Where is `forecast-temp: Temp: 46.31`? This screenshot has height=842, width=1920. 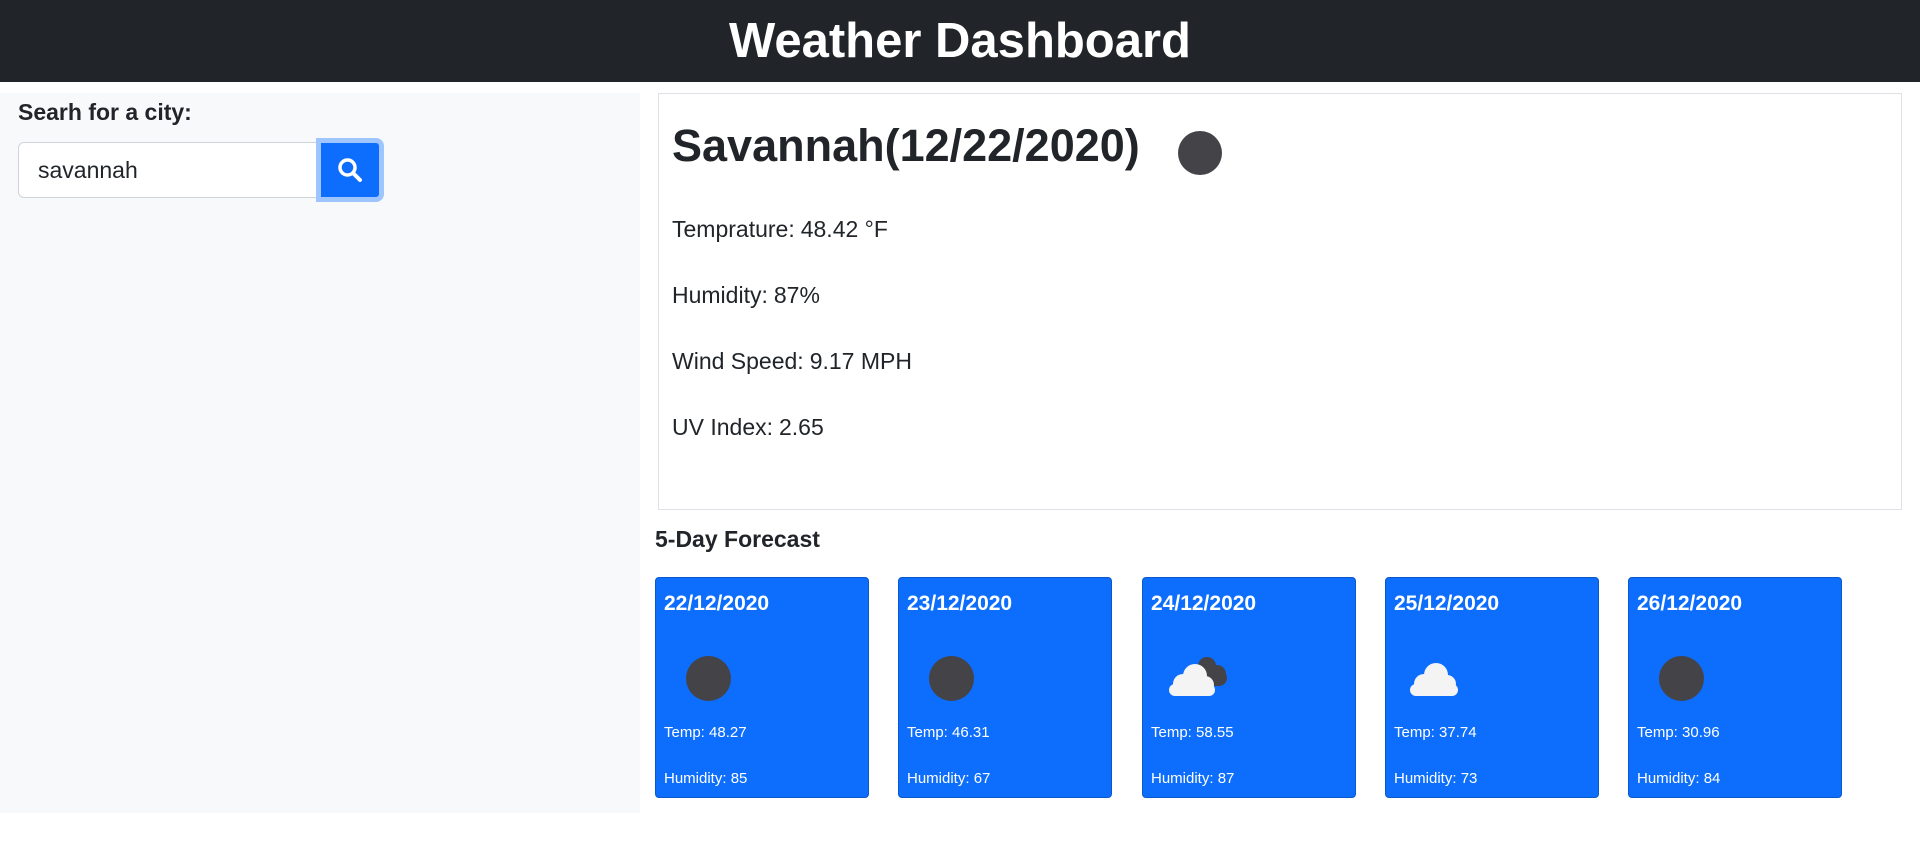 forecast-temp: Temp: 46.31 is located at coordinates (948, 732).